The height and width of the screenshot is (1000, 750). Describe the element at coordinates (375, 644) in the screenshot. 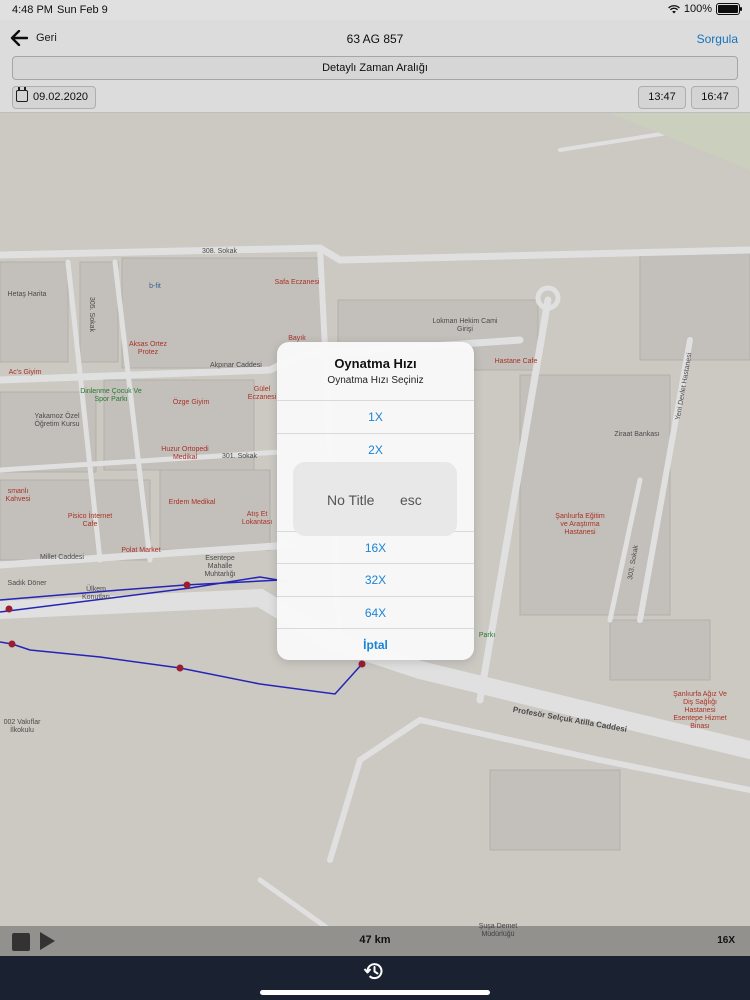

I see `cancel-button: İptal` at that location.